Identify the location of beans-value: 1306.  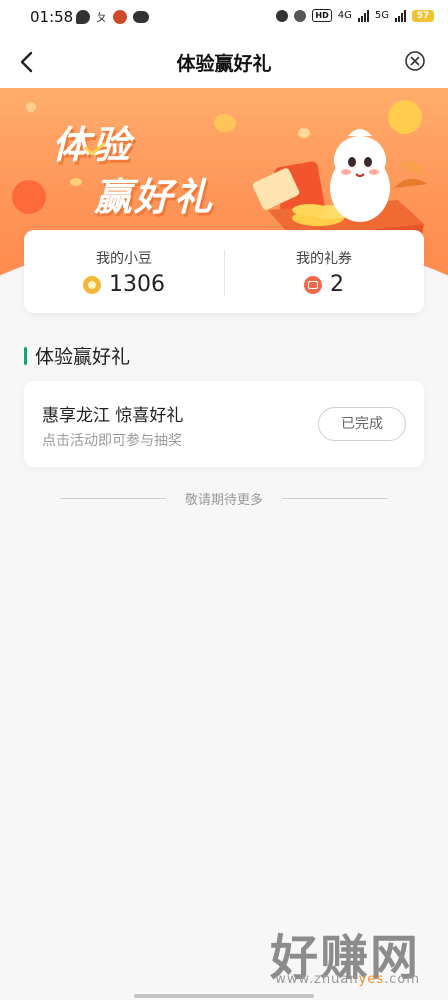
(137, 284).